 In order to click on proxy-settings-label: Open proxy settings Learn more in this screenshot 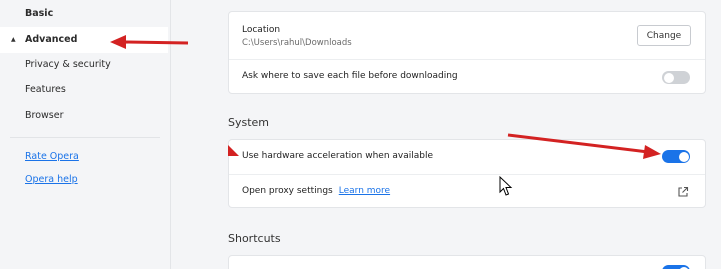, I will do `click(316, 191)`.